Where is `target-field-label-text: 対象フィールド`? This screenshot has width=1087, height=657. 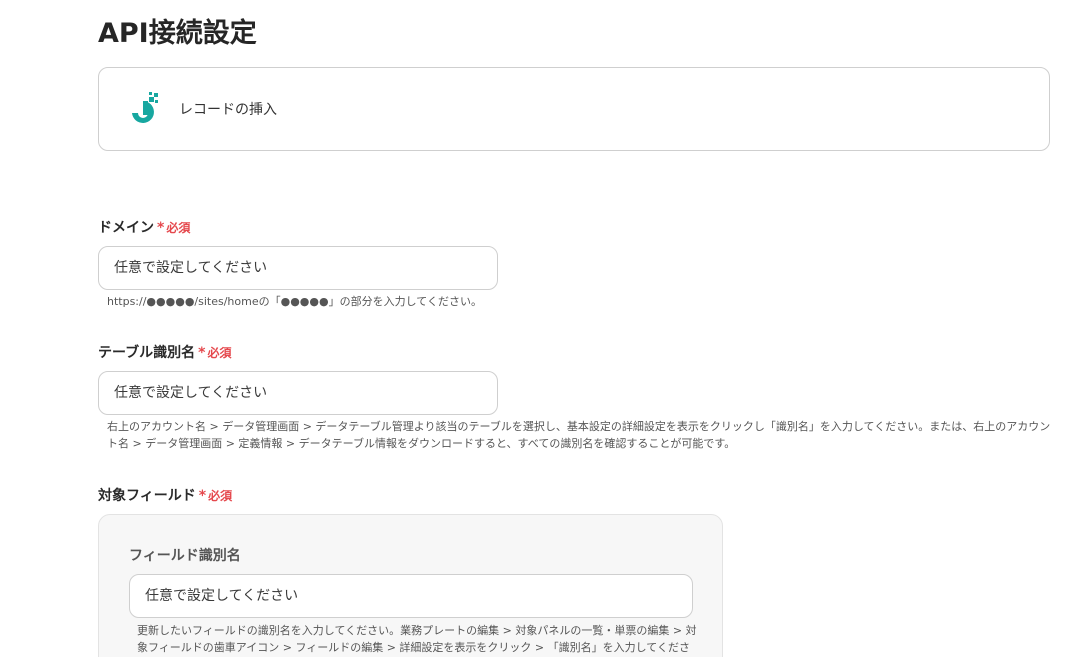 target-field-label-text: 対象フィールド is located at coordinates (147, 496).